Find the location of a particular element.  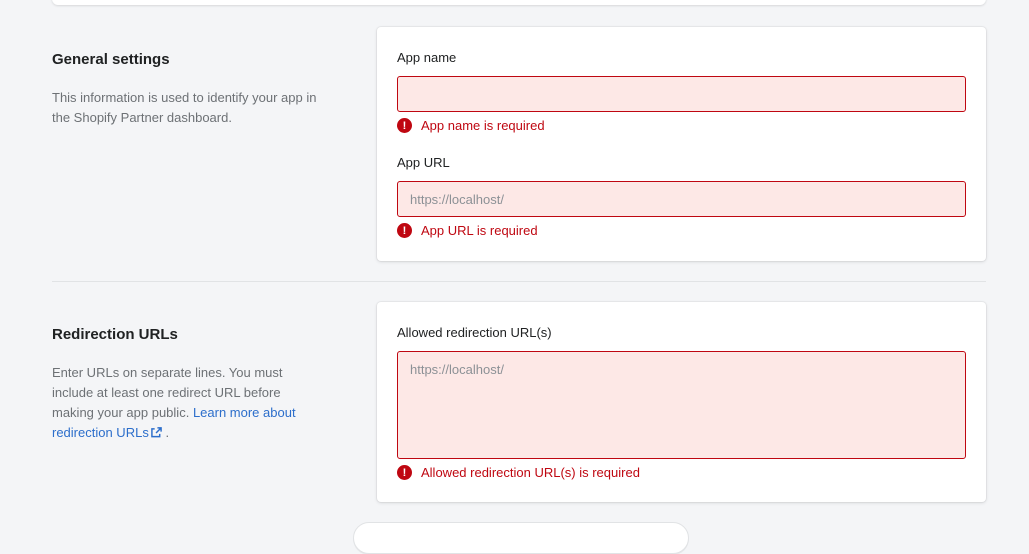

allowed-redirection-label: Allowed redirection URL(s) is located at coordinates (474, 332).